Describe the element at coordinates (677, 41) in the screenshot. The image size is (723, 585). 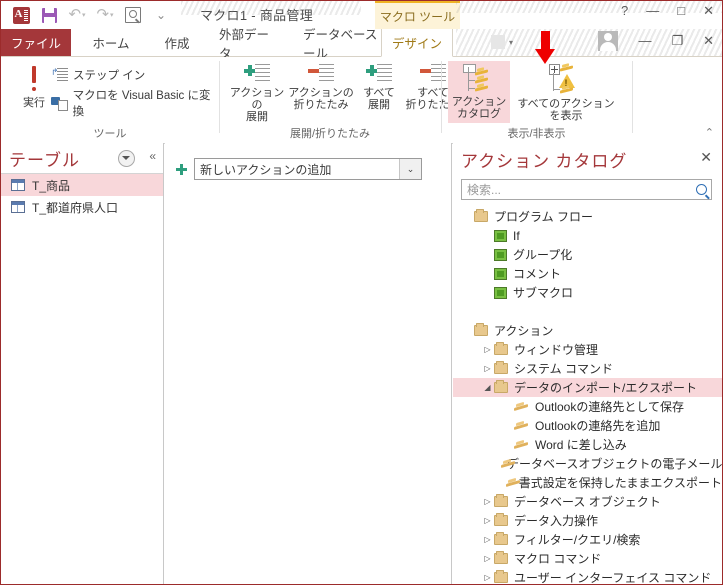
I see `document-restore-button: ❐` at that location.